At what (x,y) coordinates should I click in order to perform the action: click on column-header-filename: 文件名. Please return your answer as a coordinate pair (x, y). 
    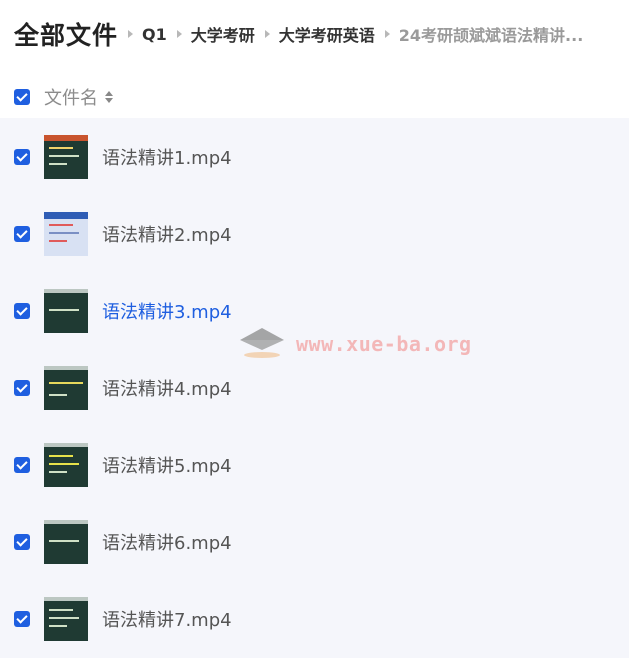
    Looking at the image, I should click on (71, 97).